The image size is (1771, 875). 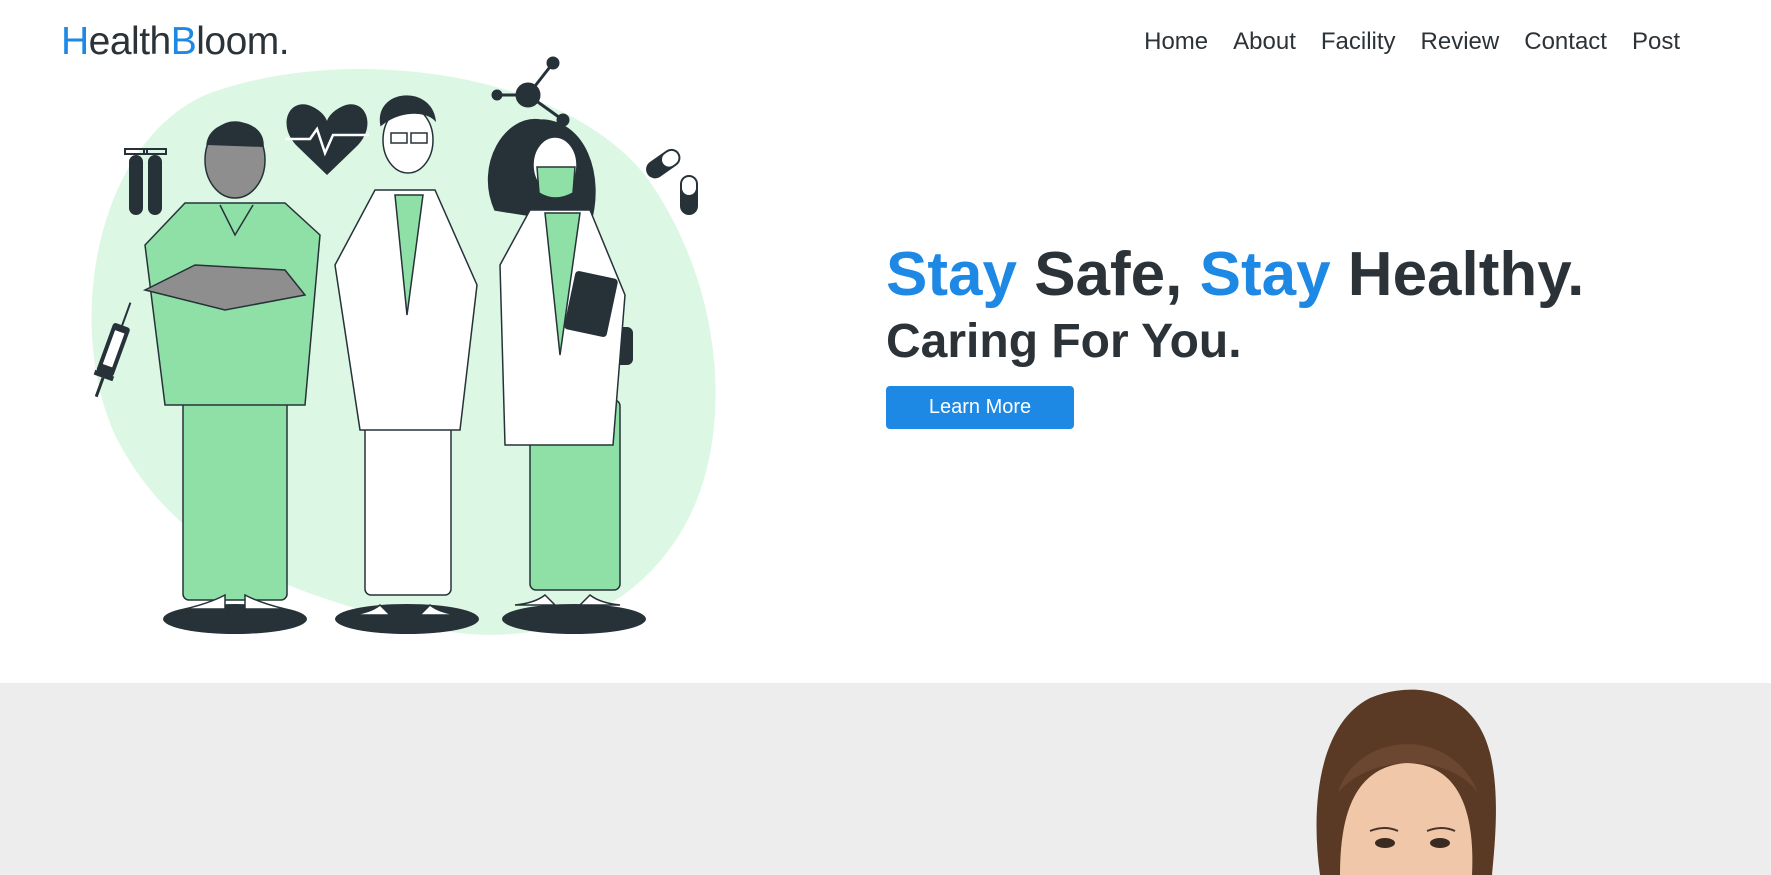 What do you see at coordinates (1064, 341) in the screenshot?
I see `hero-subtitle: Caring For You.` at bounding box center [1064, 341].